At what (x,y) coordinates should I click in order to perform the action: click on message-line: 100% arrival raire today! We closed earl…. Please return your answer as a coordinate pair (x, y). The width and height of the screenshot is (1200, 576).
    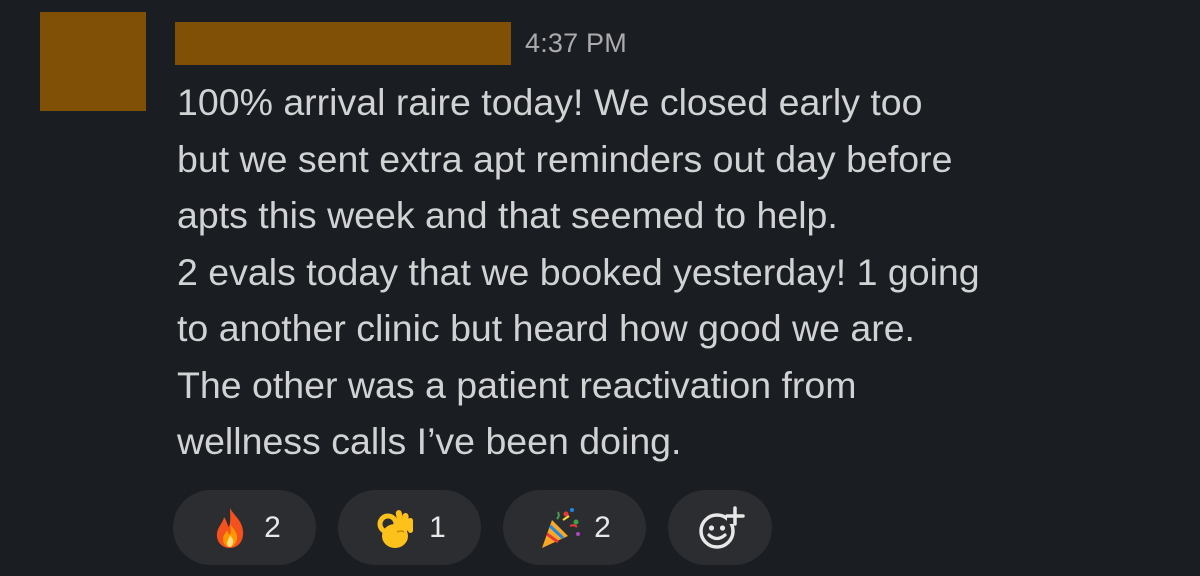
    Looking at the image, I should click on (550, 102).